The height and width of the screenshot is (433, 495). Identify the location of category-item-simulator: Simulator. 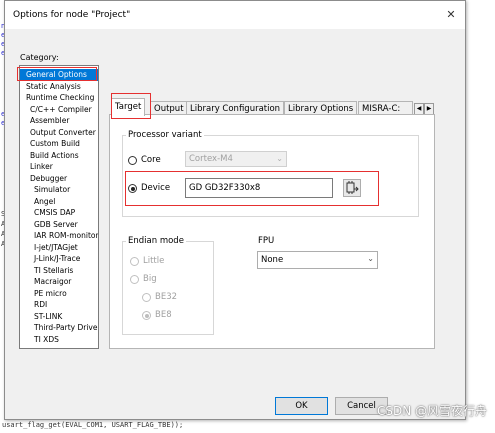
(52, 190).